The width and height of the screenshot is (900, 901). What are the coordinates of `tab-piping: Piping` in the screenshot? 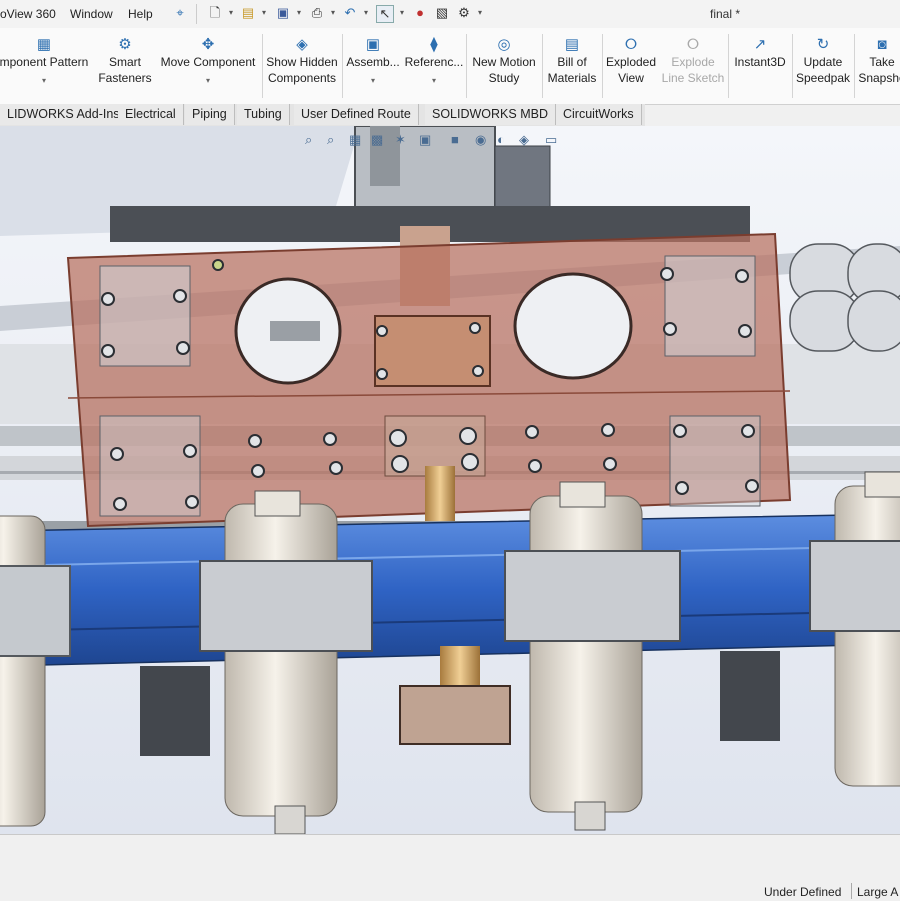 It's located at (210, 114).